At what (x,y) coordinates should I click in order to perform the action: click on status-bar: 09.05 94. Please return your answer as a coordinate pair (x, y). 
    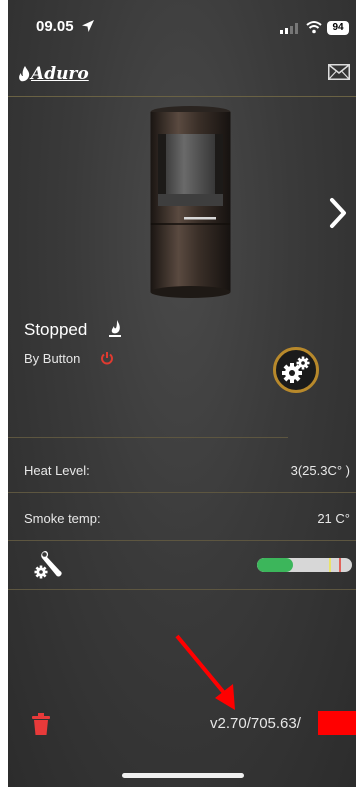
    Looking at the image, I should click on (182, 23).